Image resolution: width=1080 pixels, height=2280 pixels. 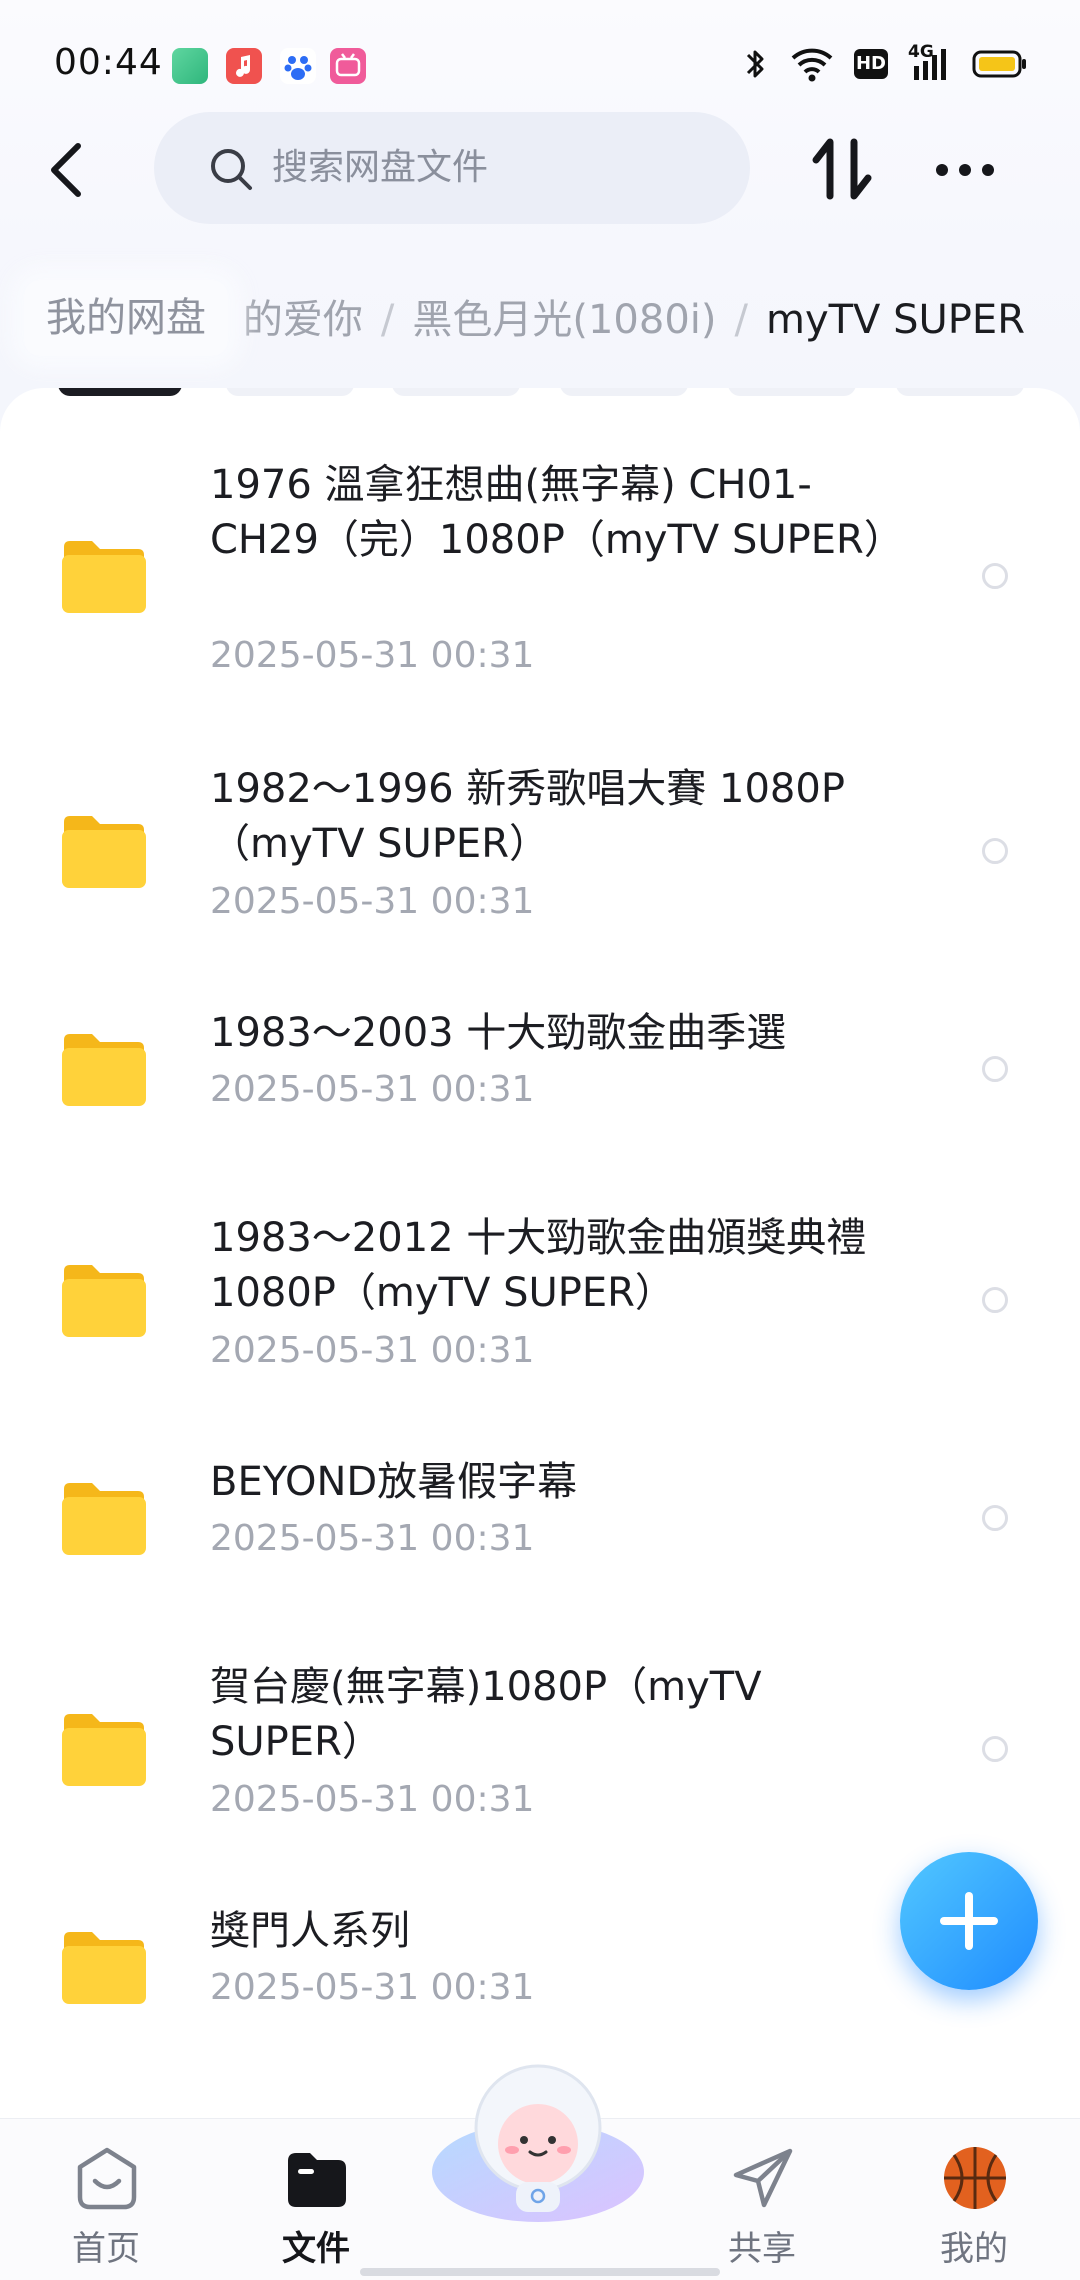 What do you see at coordinates (974, 2249) in the screenshot?
I see `nav-label-me: 我的` at bounding box center [974, 2249].